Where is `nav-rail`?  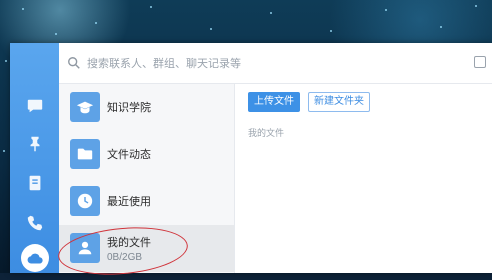
nav-rail is located at coordinates (34, 158).